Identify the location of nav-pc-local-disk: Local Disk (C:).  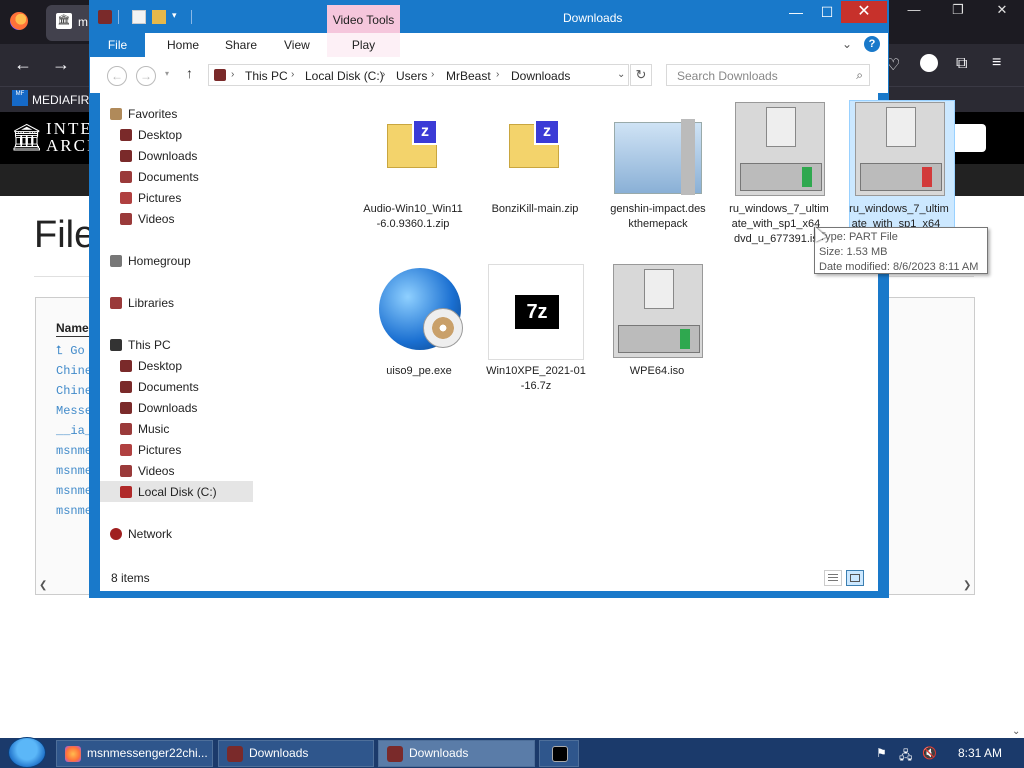
(177, 492).